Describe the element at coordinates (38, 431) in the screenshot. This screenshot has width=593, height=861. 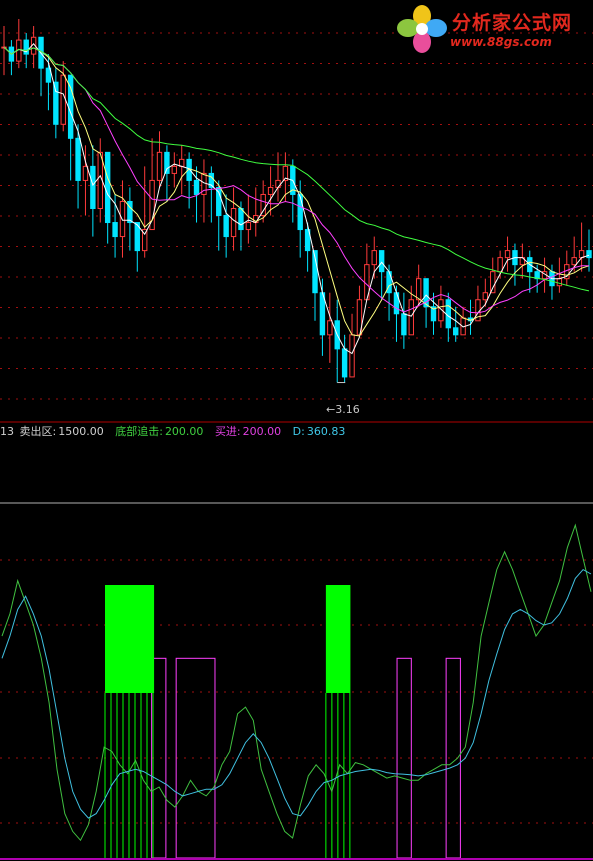
I see `sell-zone-label: 卖出区:` at that location.